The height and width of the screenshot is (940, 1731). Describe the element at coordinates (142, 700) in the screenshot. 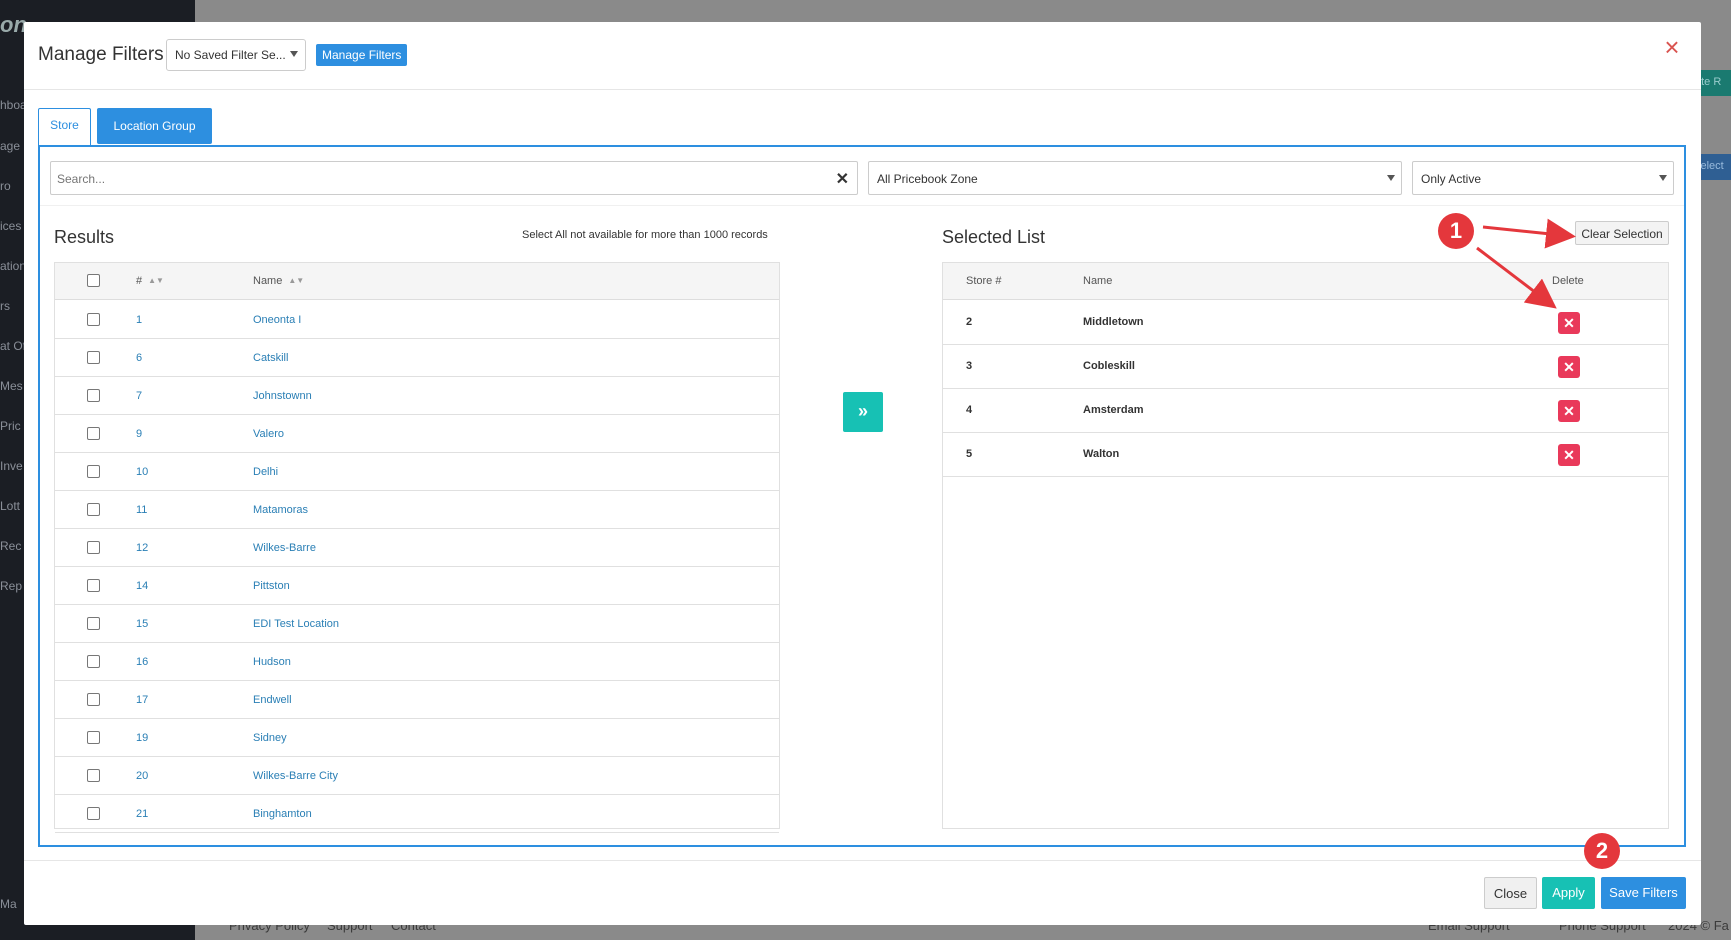

I see `row-number: 17` at that location.